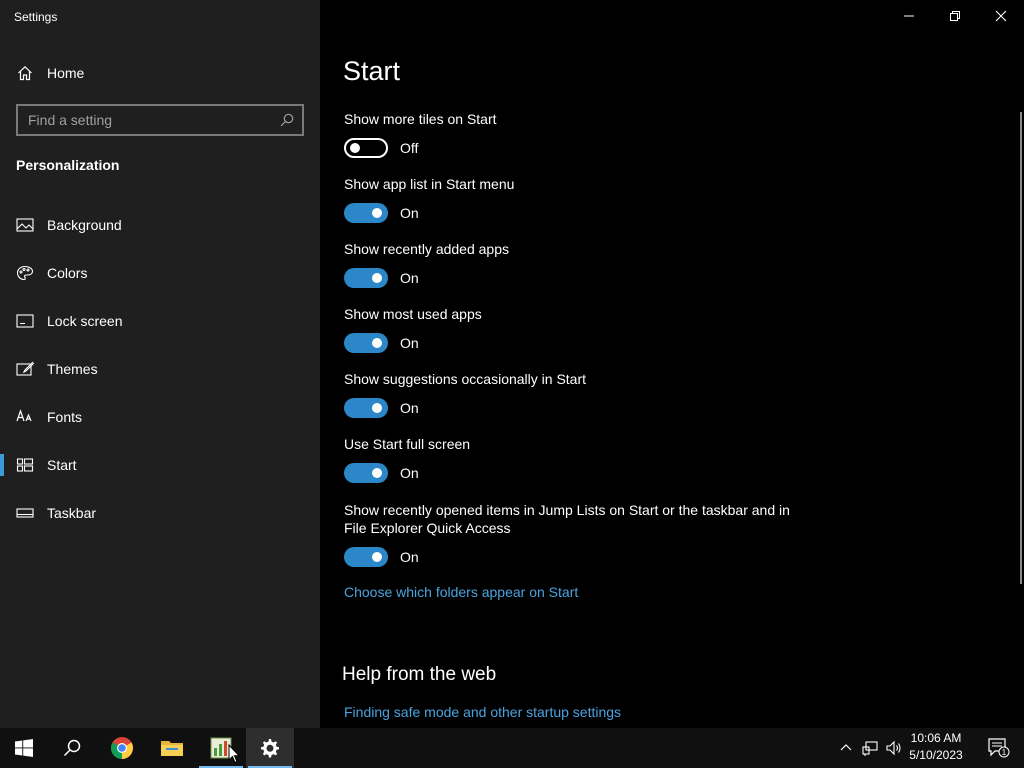 The image size is (1024, 768). Describe the element at coordinates (36, 17) in the screenshot. I see `app-title: Settings` at that location.